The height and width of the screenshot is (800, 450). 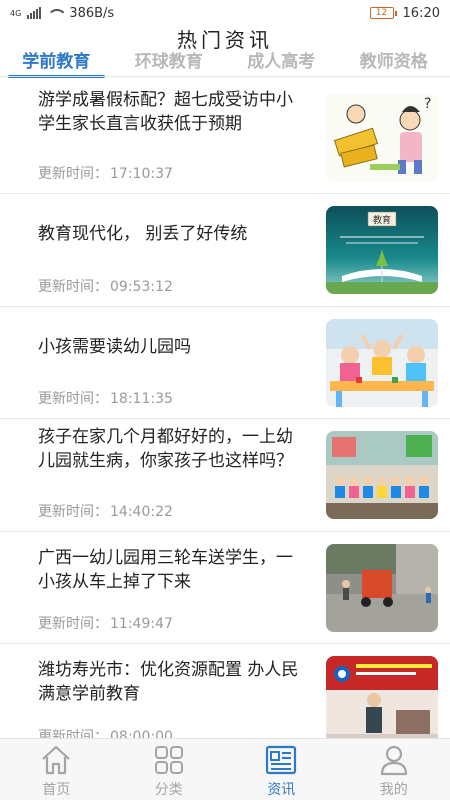 I want to click on nav-profile-label: 我的, so click(x=393, y=790).